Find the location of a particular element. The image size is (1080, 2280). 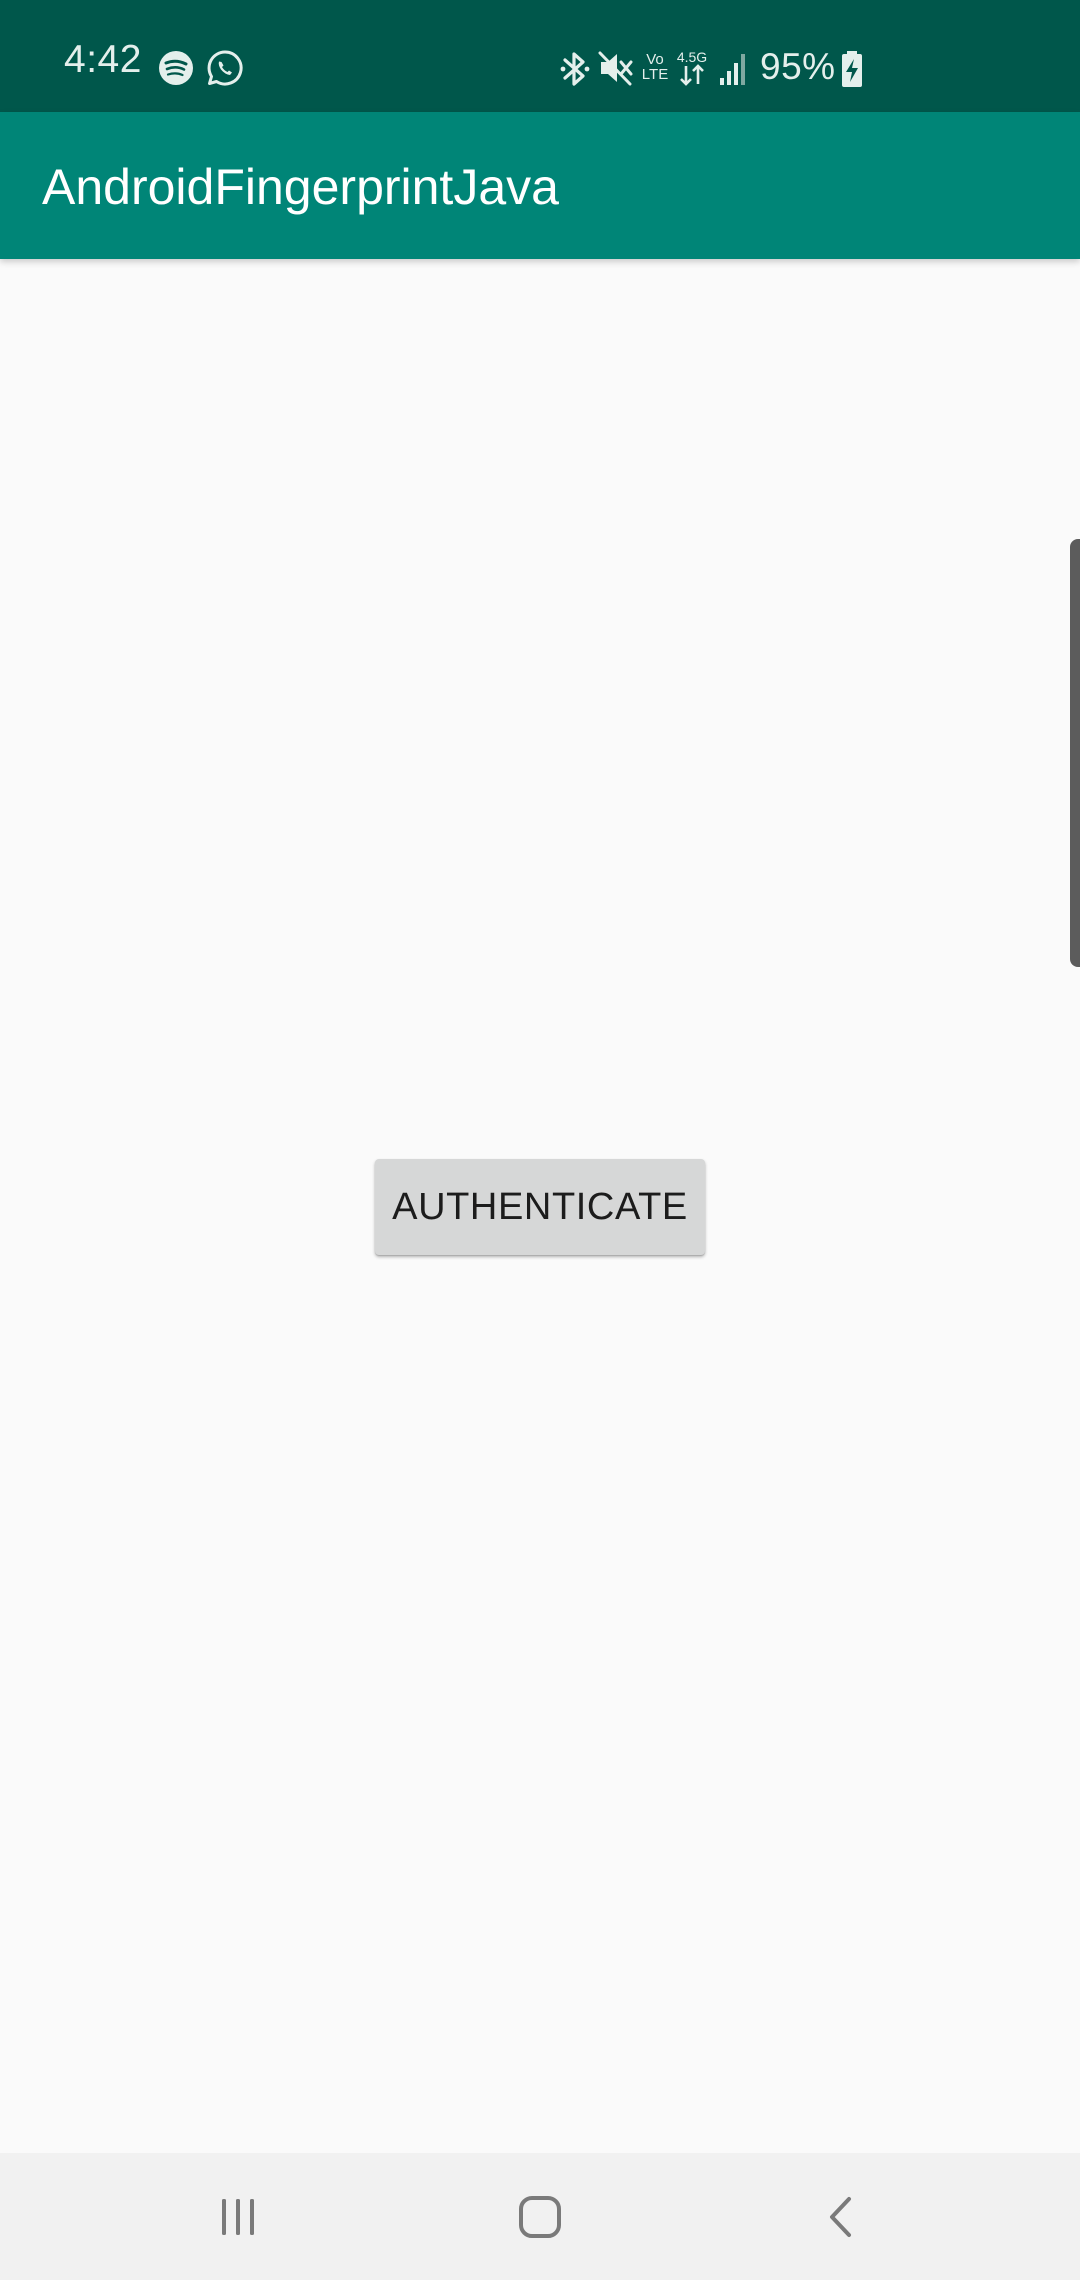

back-icon is located at coordinates (840, 2216).